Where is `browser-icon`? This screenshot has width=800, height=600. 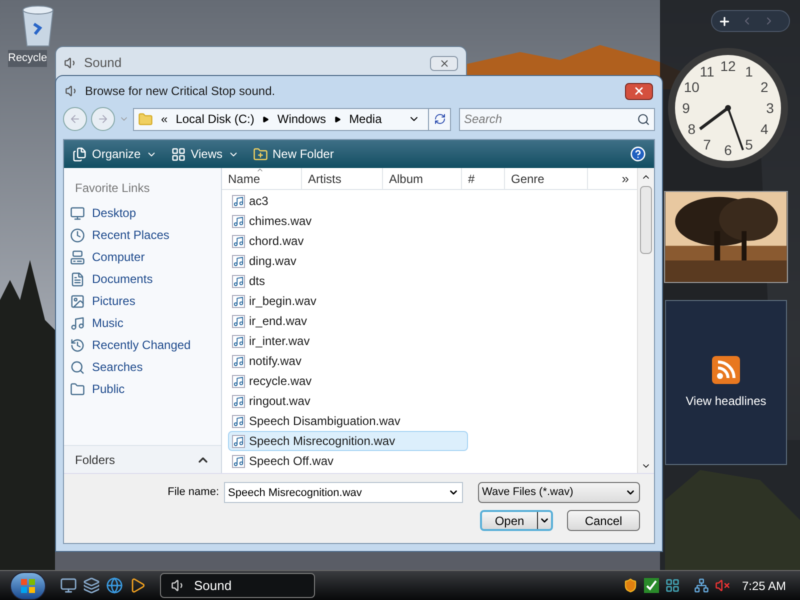
browser-icon is located at coordinates (114, 585).